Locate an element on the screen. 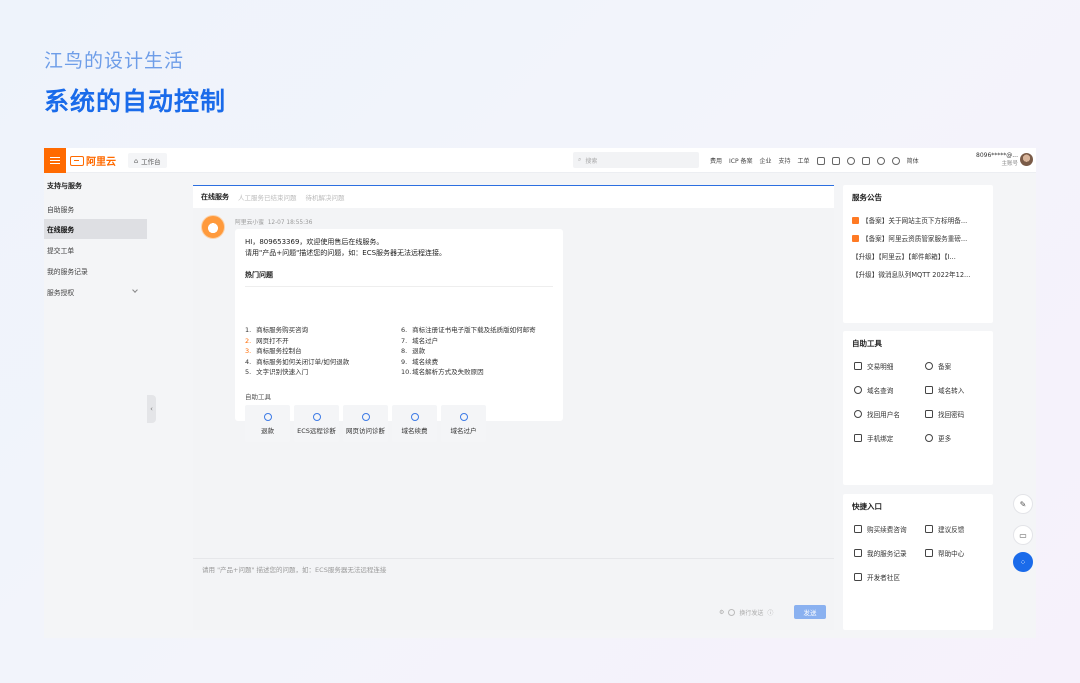 This screenshot has height=683, width=1080. notice-tag-icon is located at coordinates (855, 220).